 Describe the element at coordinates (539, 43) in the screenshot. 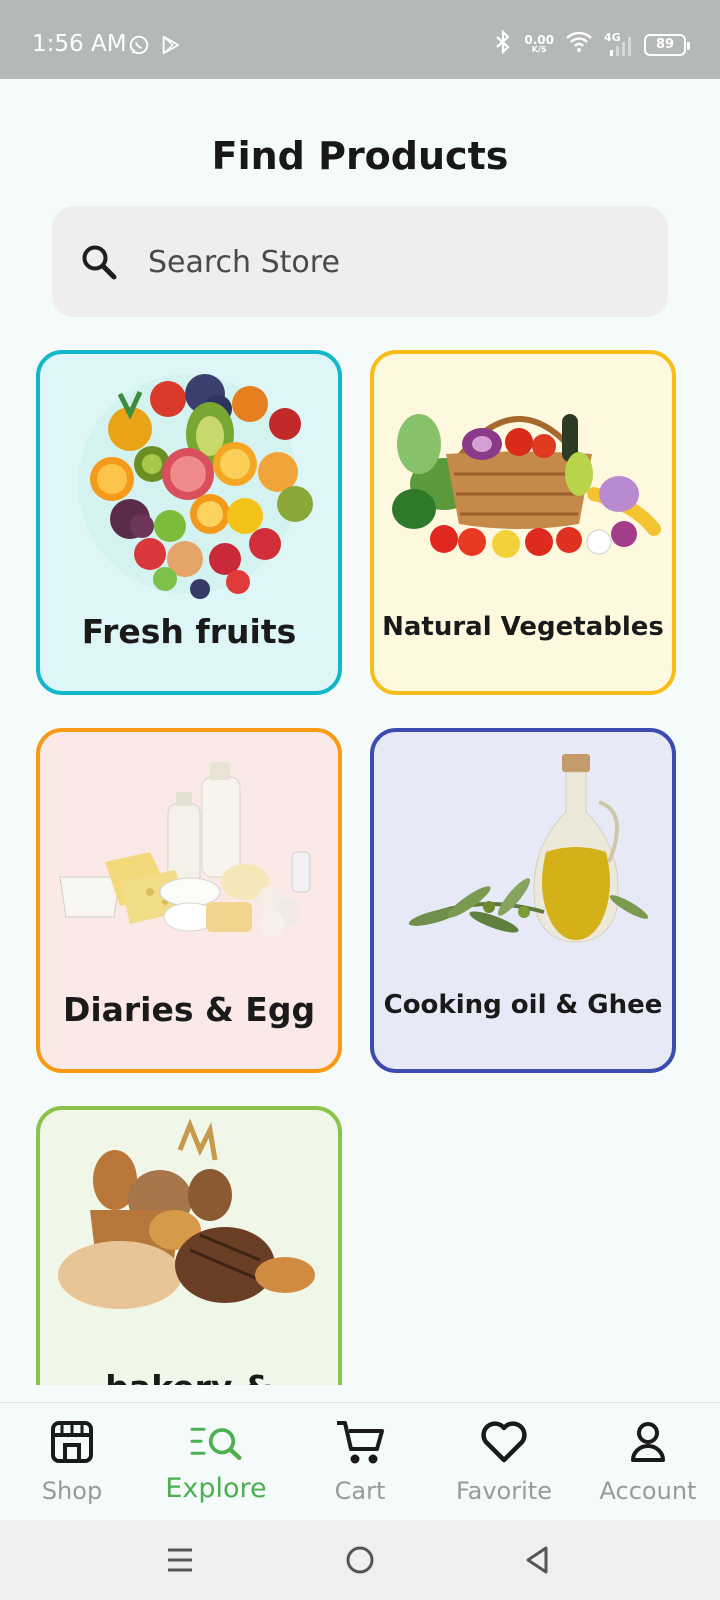

I see `net-speed: 0.00 K/S` at that location.